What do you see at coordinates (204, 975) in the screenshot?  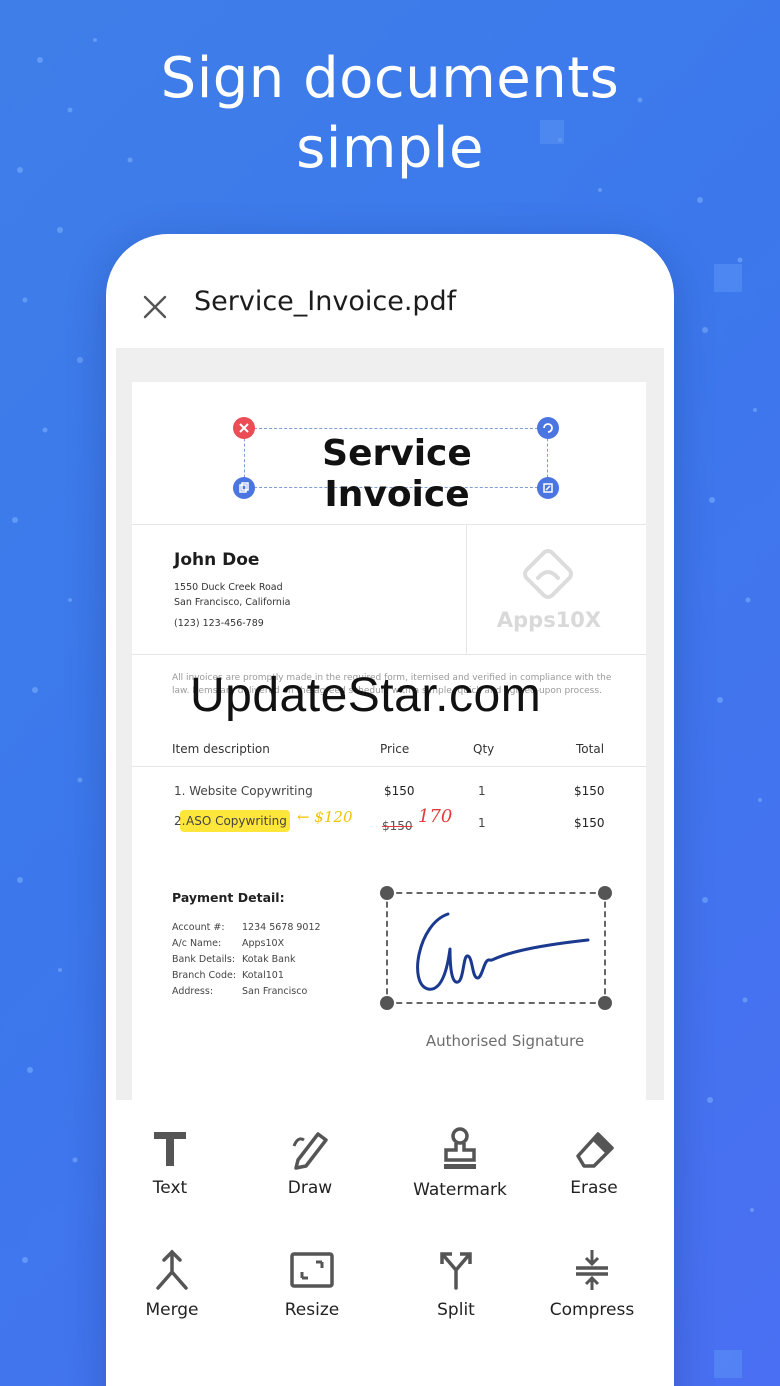 I see `payment-key: Branch Code:` at bounding box center [204, 975].